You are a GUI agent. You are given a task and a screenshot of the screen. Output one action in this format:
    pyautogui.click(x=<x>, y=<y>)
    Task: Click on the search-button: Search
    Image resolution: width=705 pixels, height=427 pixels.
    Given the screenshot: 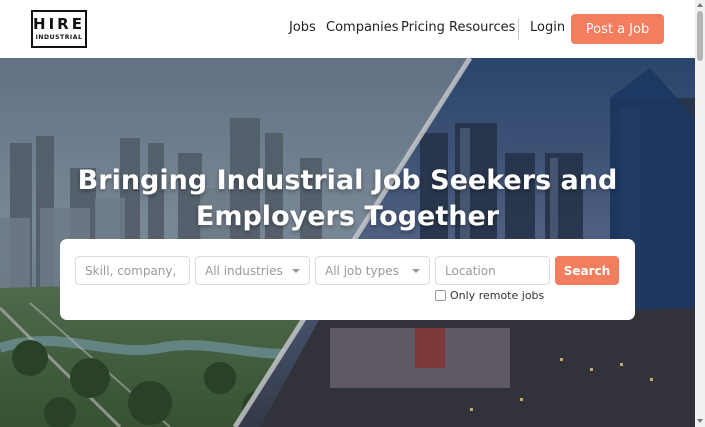 What is the action you would take?
    pyautogui.click(x=587, y=270)
    